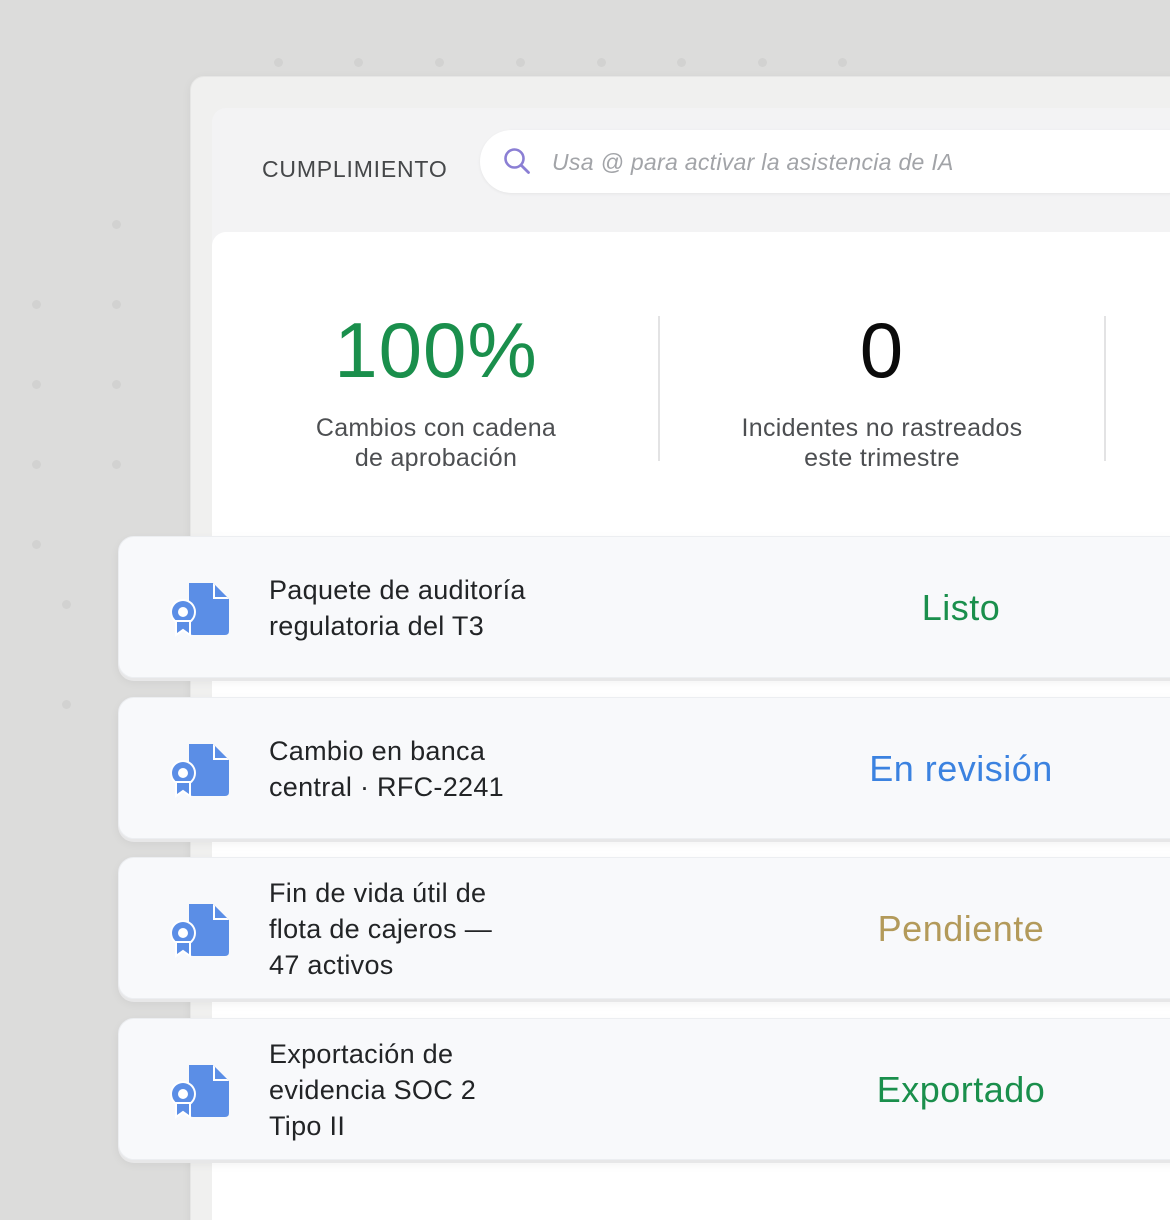 This screenshot has height=1220, width=1170. What do you see at coordinates (436, 350) in the screenshot?
I see `stat-value: 100%` at bounding box center [436, 350].